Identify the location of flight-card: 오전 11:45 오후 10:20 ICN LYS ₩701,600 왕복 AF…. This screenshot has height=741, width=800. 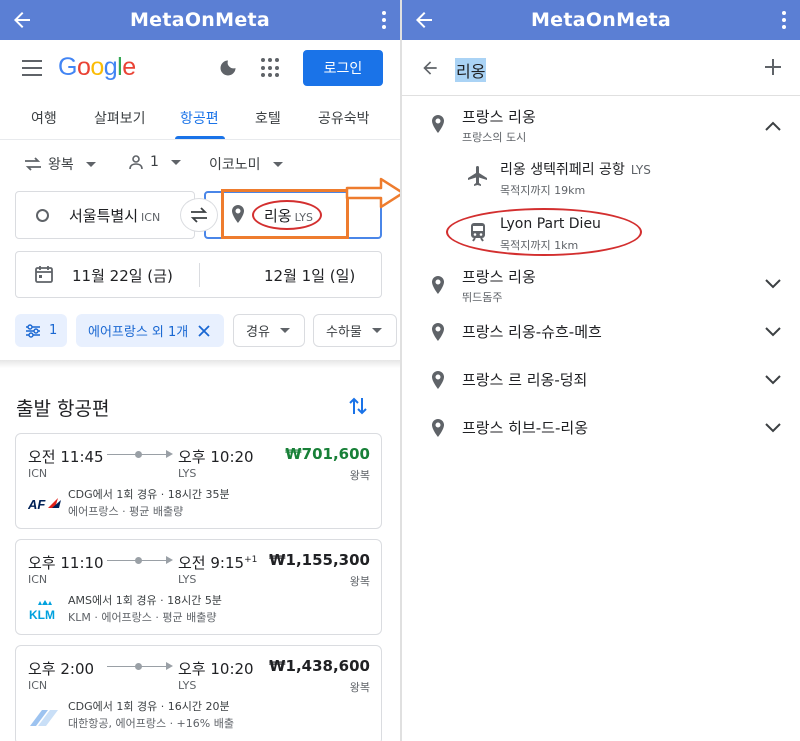
(198, 481).